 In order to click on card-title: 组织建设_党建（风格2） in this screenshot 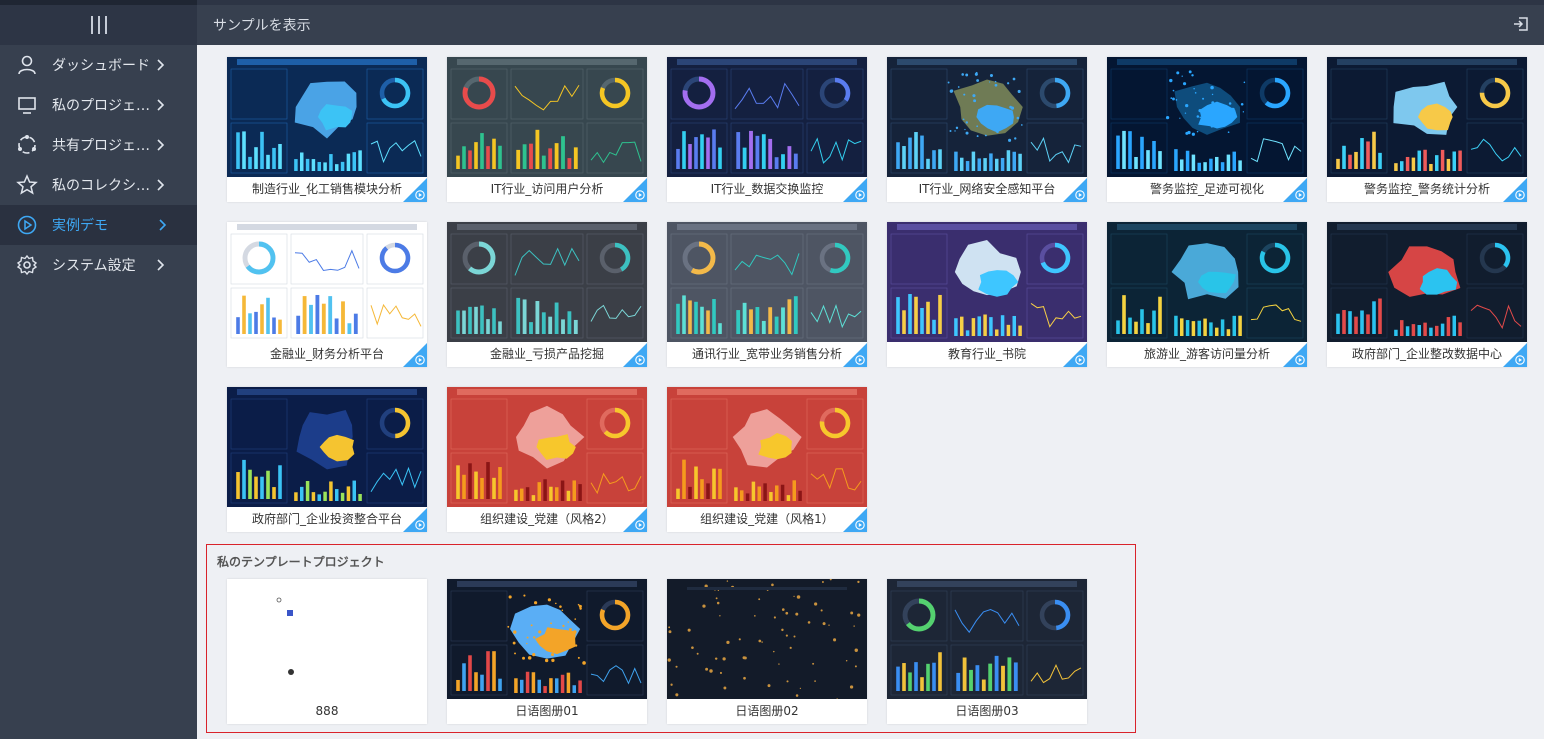, I will do `click(547, 519)`.